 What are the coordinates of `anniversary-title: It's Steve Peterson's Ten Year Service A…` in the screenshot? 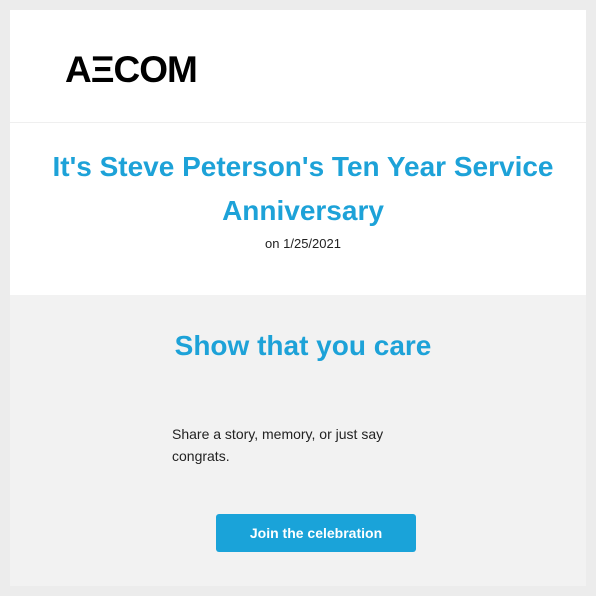 It's located at (303, 188).